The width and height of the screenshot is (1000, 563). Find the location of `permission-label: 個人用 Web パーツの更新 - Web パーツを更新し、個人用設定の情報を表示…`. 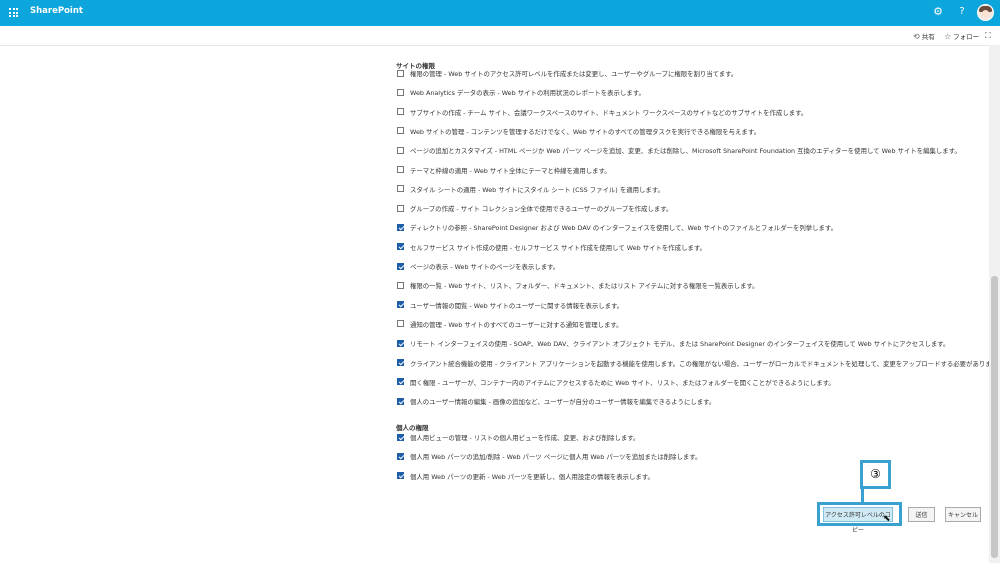

permission-label: 個人用 Web パーツの更新 - Web パーツを更新し、個人用設定の情報を表示… is located at coordinates (532, 476).